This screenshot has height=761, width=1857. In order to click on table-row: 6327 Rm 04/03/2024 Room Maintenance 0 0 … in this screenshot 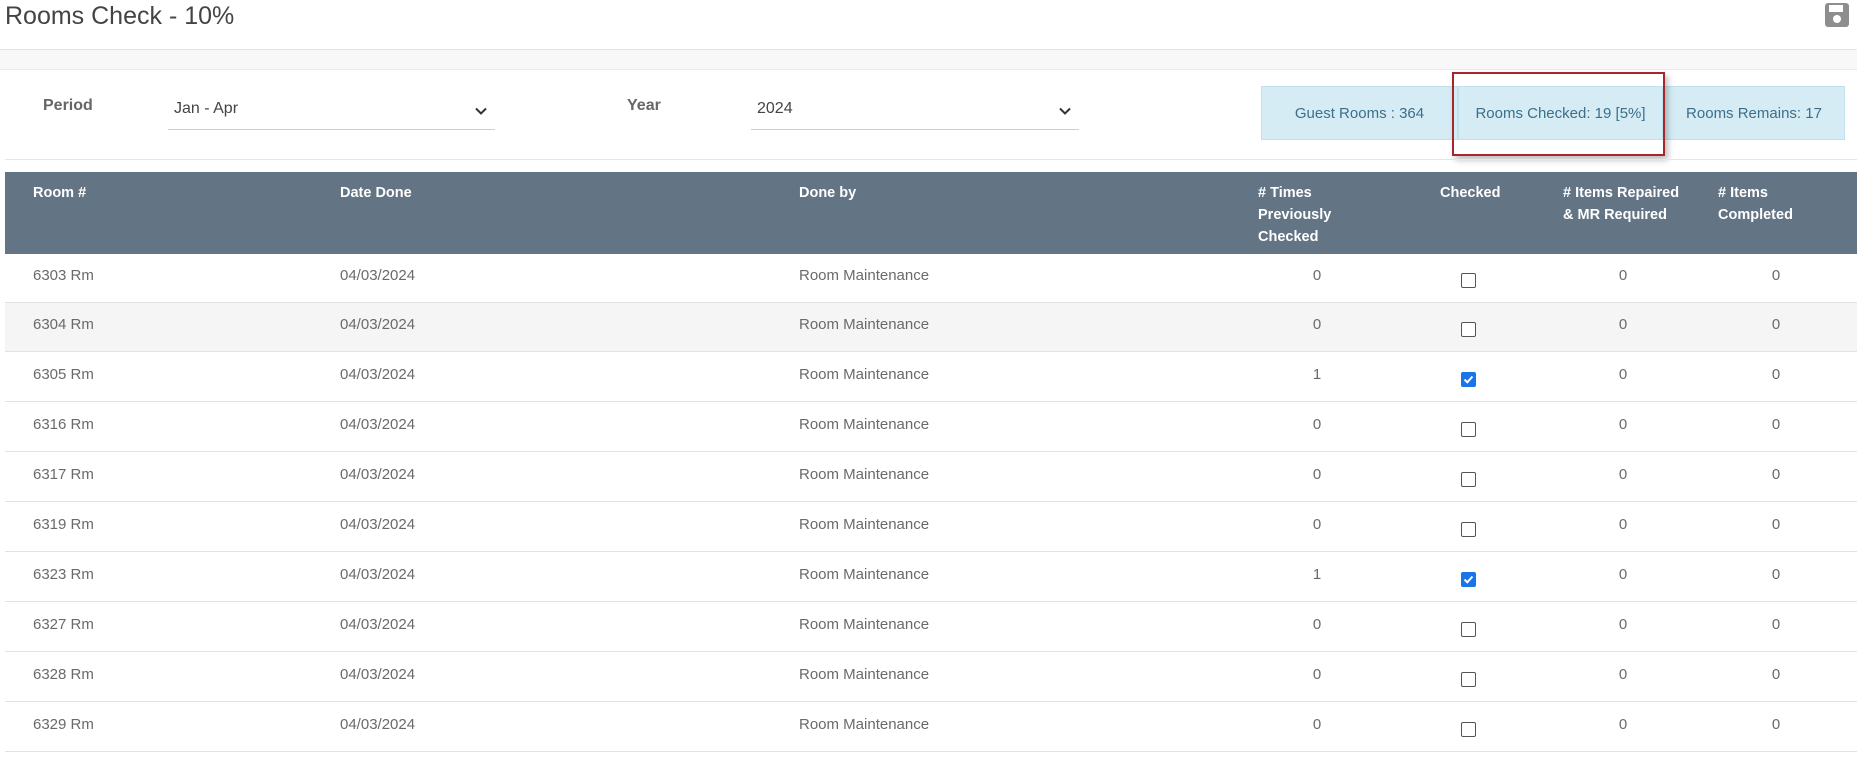, I will do `click(931, 627)`.